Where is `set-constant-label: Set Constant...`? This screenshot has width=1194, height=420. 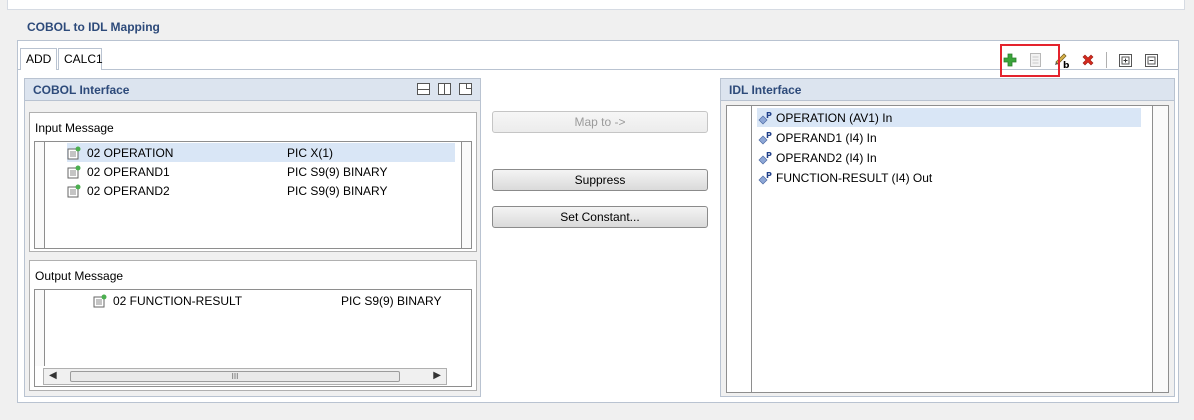
set-constant-label: Set Constant... is located at coordinates (600, 217).